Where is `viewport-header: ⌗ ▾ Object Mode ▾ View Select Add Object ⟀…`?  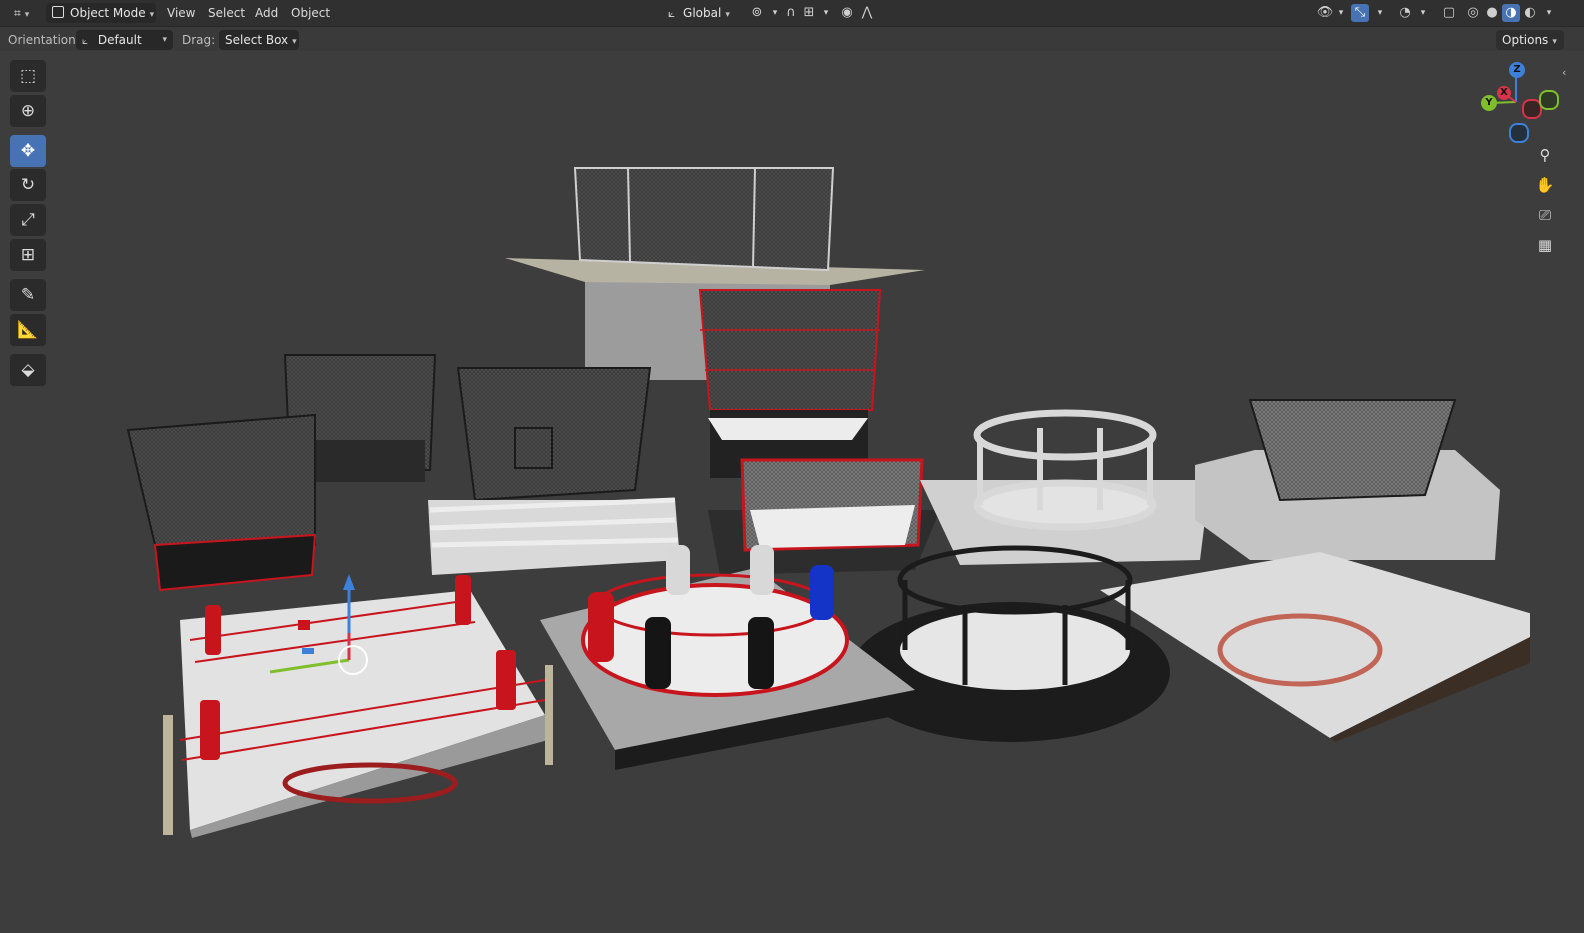
viewport-header: ⌗ ▾ Object Mode ▾ View Select Add Object ⟀… is located at coordinates (792, 13).